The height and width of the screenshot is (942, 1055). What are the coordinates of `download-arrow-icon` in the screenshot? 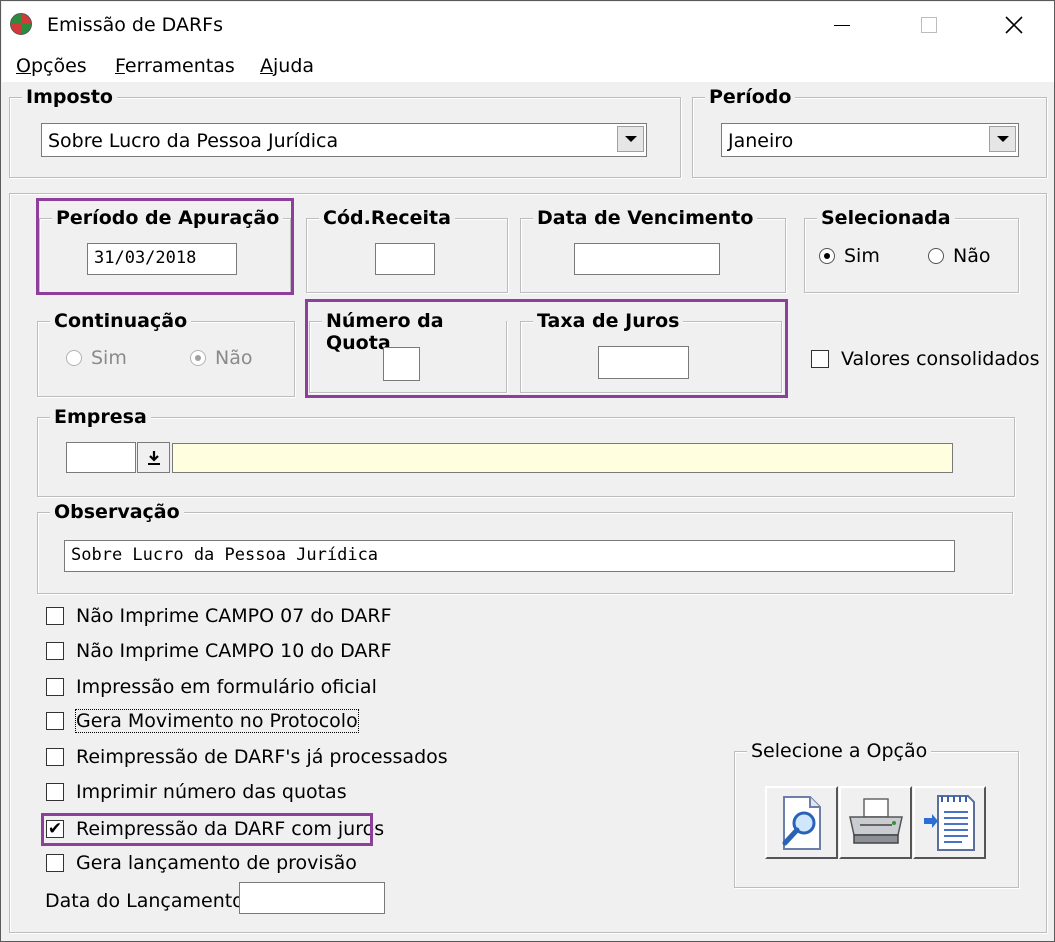 It's located at (153, 457).